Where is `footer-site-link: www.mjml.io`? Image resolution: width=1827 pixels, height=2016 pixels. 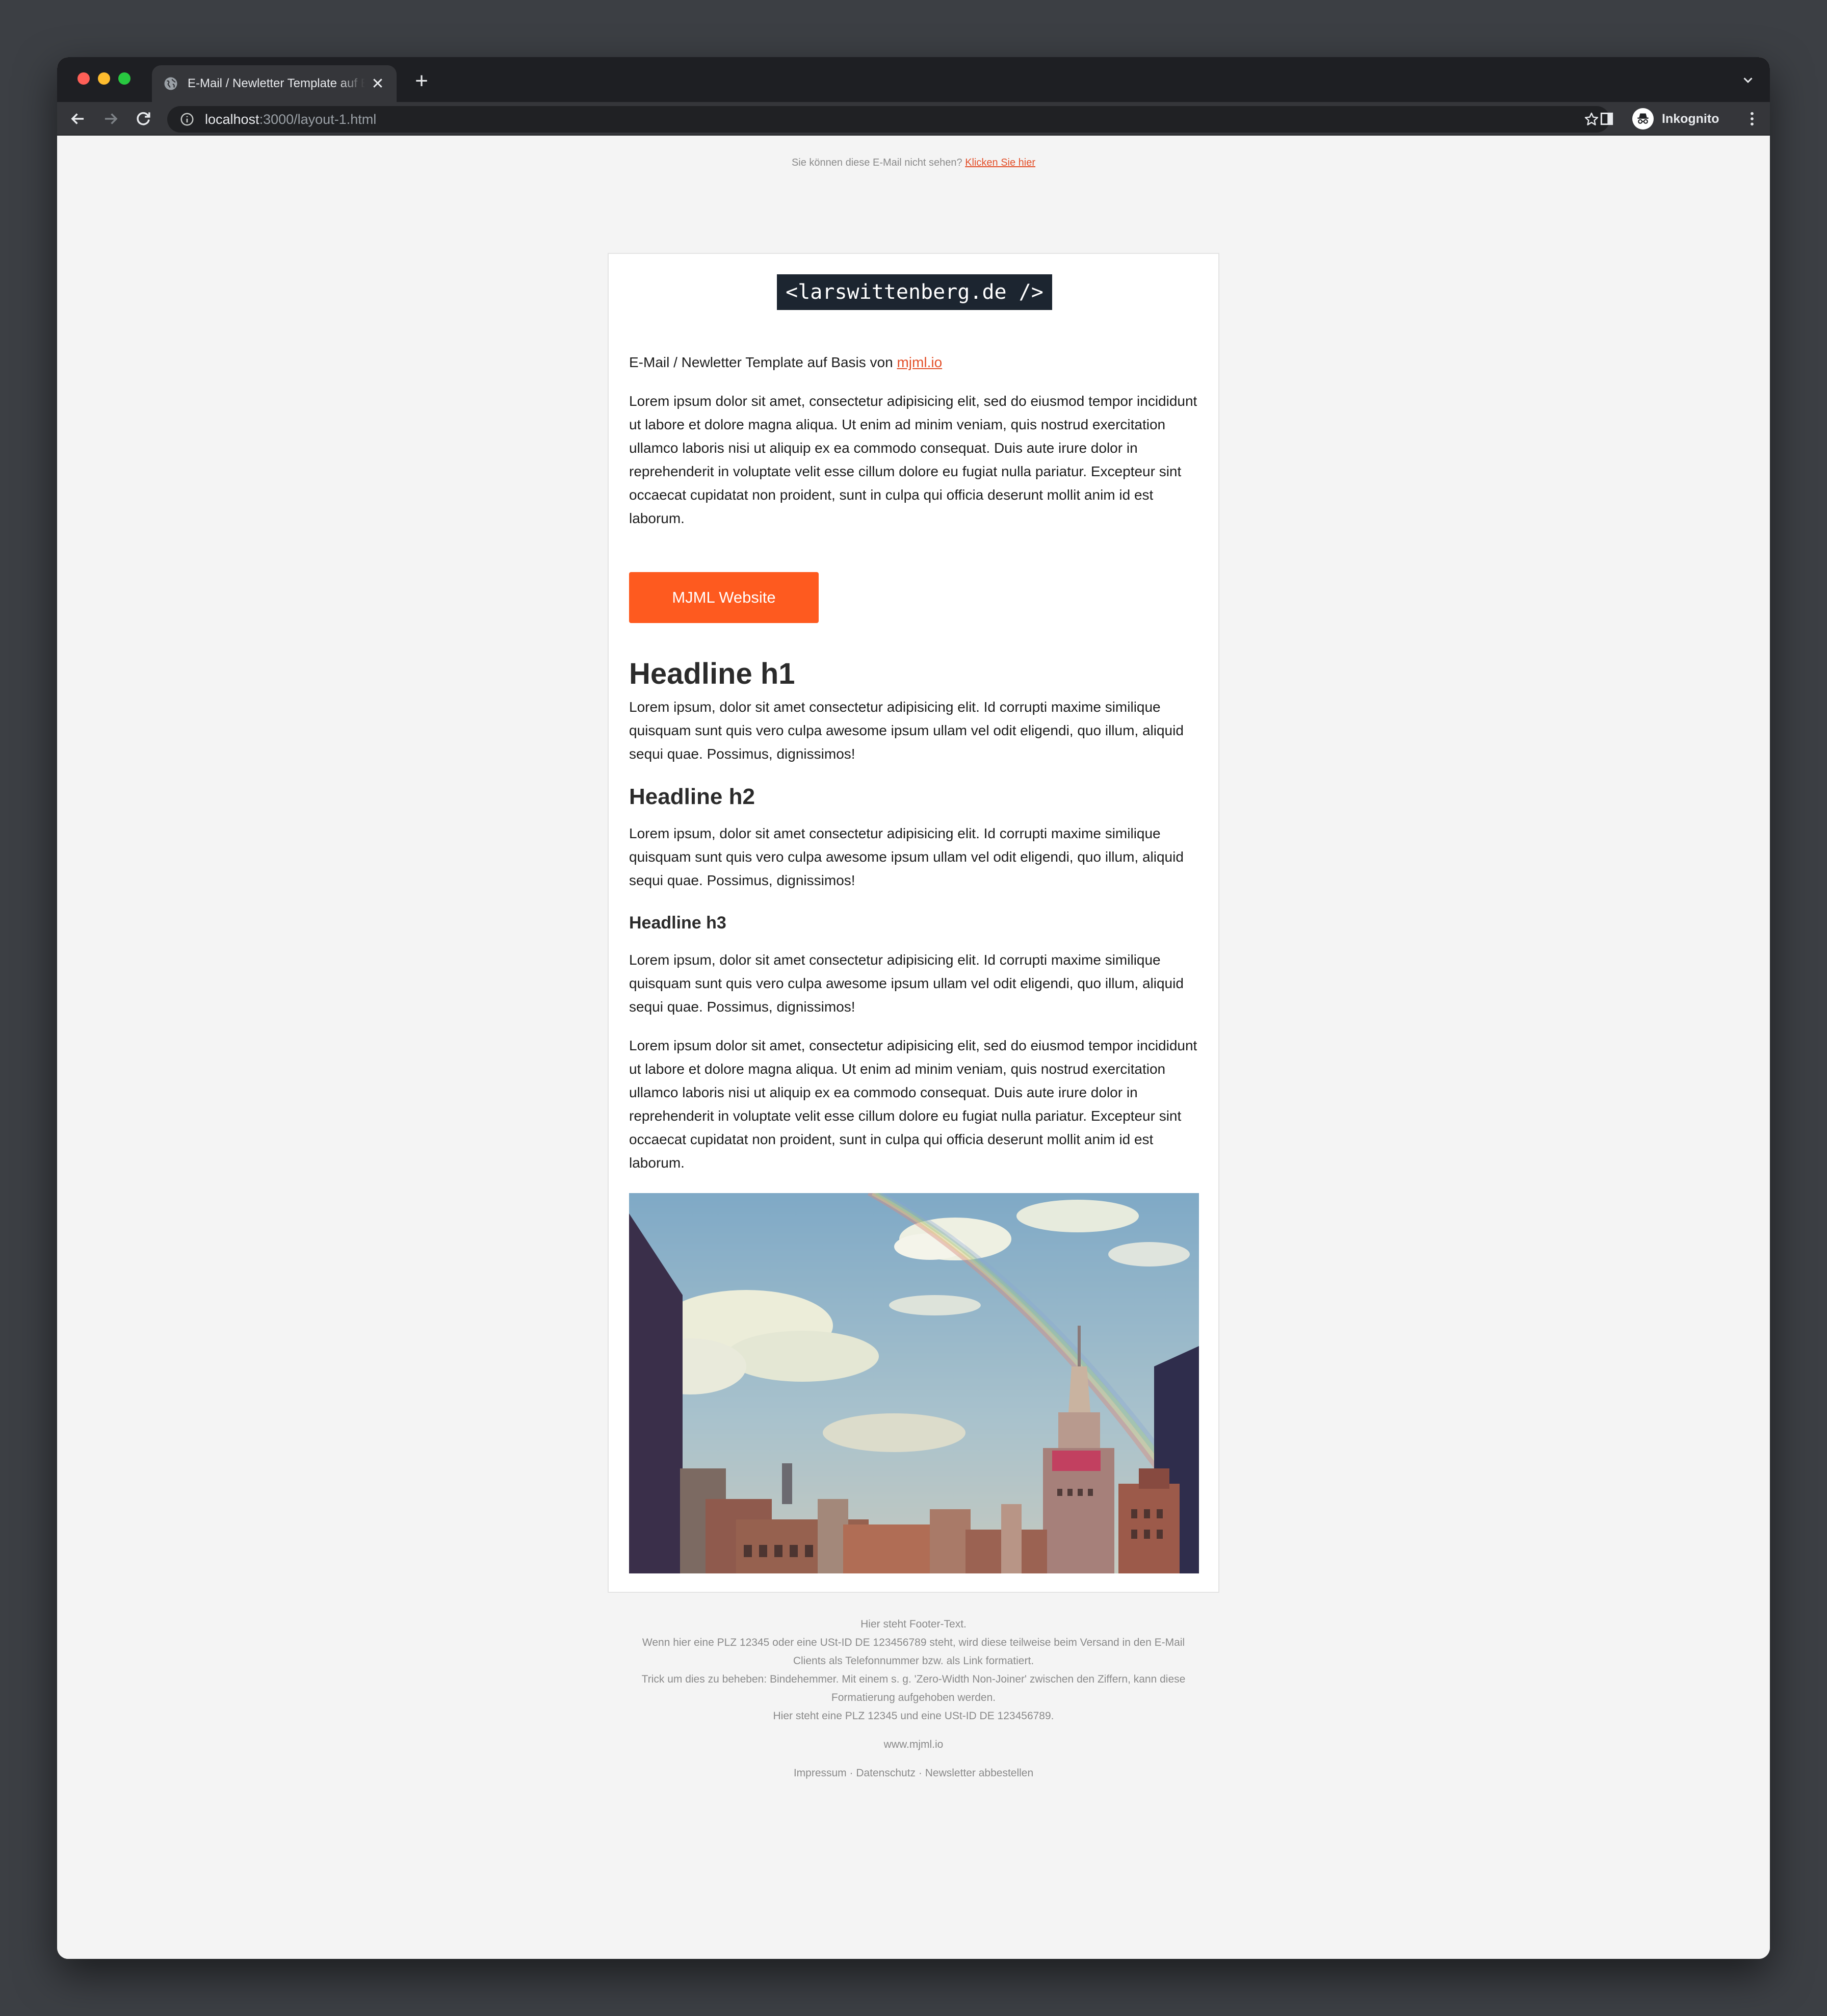
footer-site-link: www.mjml.io is located at coordinates (913, 1745).